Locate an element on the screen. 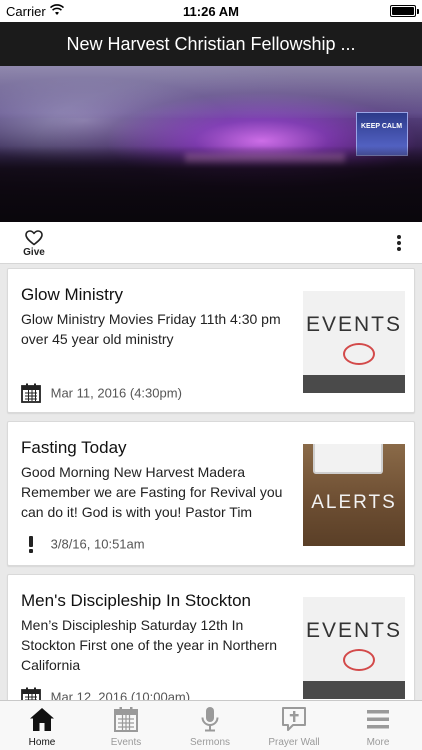 The image size is (422, 750). hero-ceiling is located at coordinates (211, 92).